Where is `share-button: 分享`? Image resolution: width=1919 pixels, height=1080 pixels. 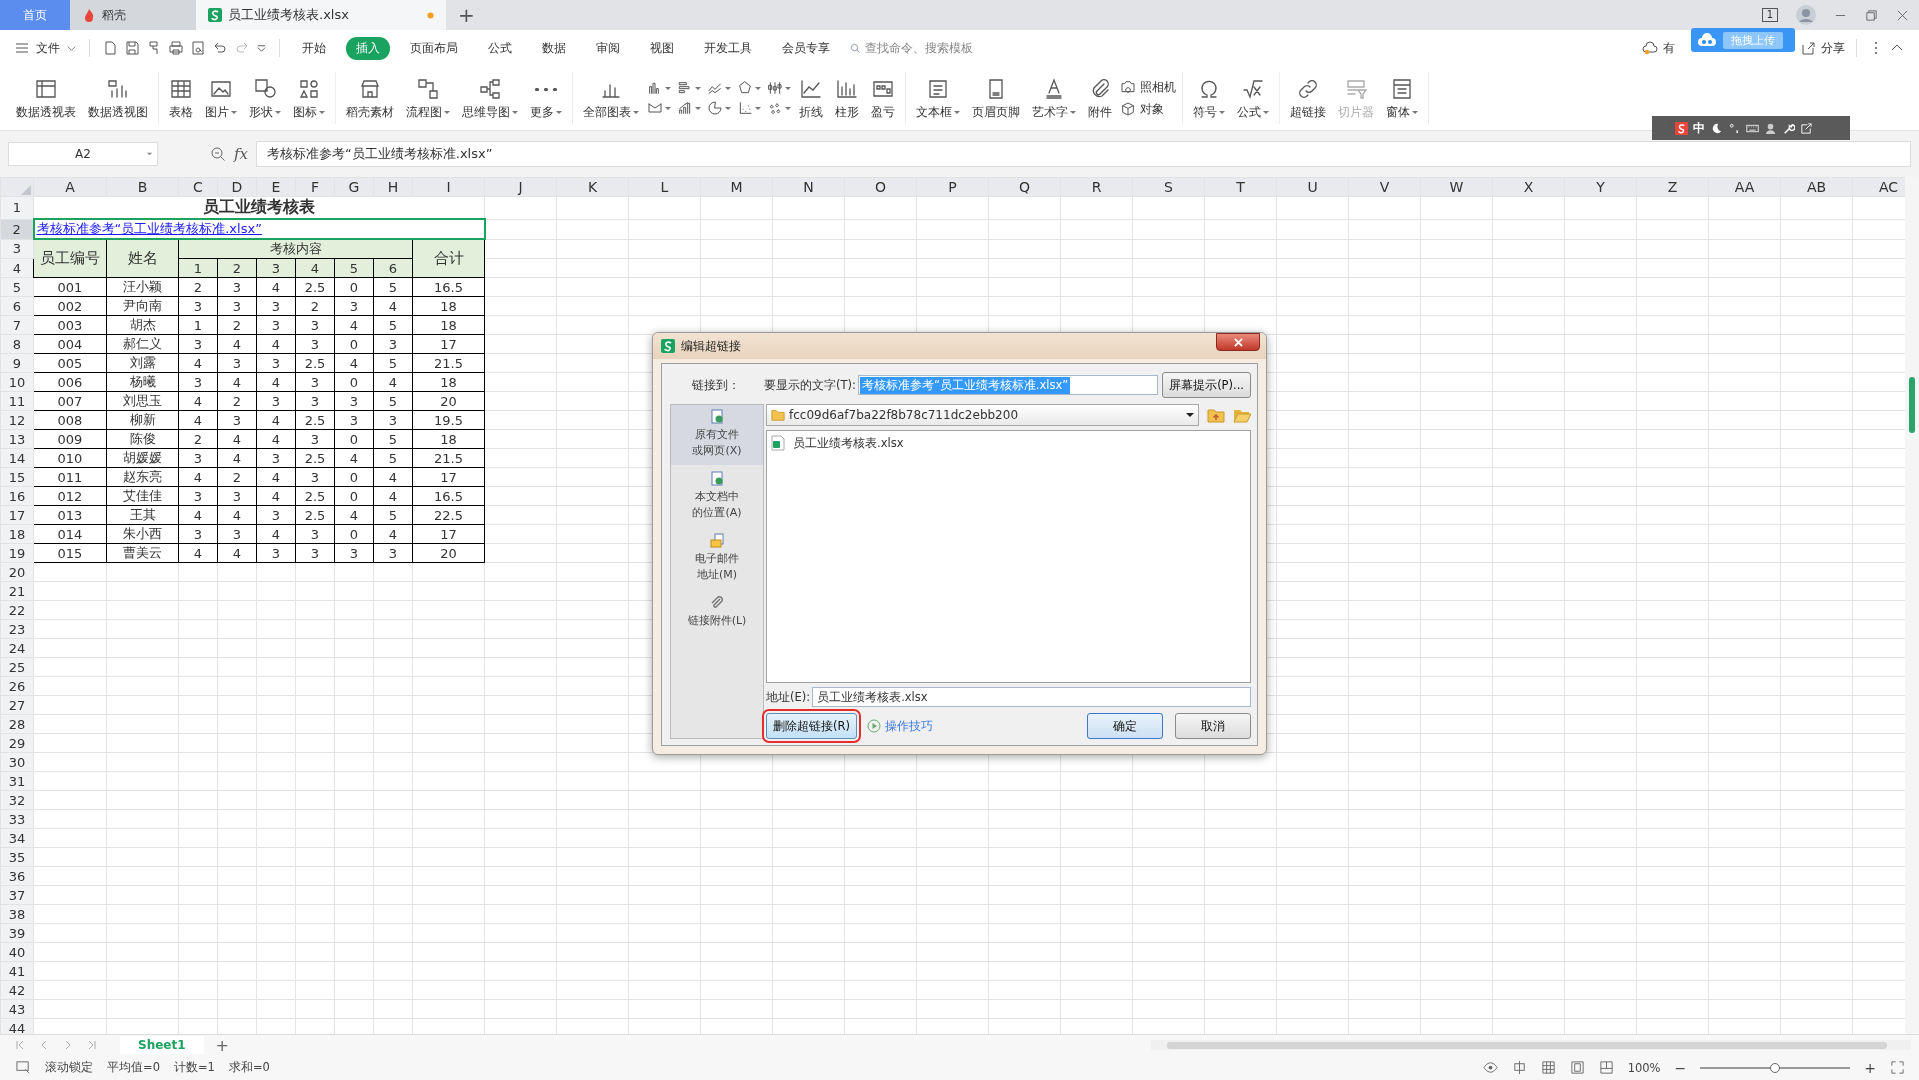
share-button: 分享 is located at coordinates (1833, 48).